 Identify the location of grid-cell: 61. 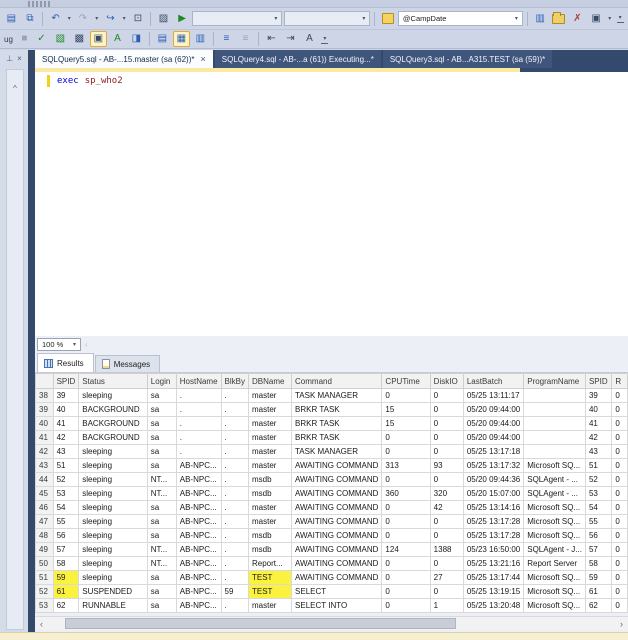
(66, 591).